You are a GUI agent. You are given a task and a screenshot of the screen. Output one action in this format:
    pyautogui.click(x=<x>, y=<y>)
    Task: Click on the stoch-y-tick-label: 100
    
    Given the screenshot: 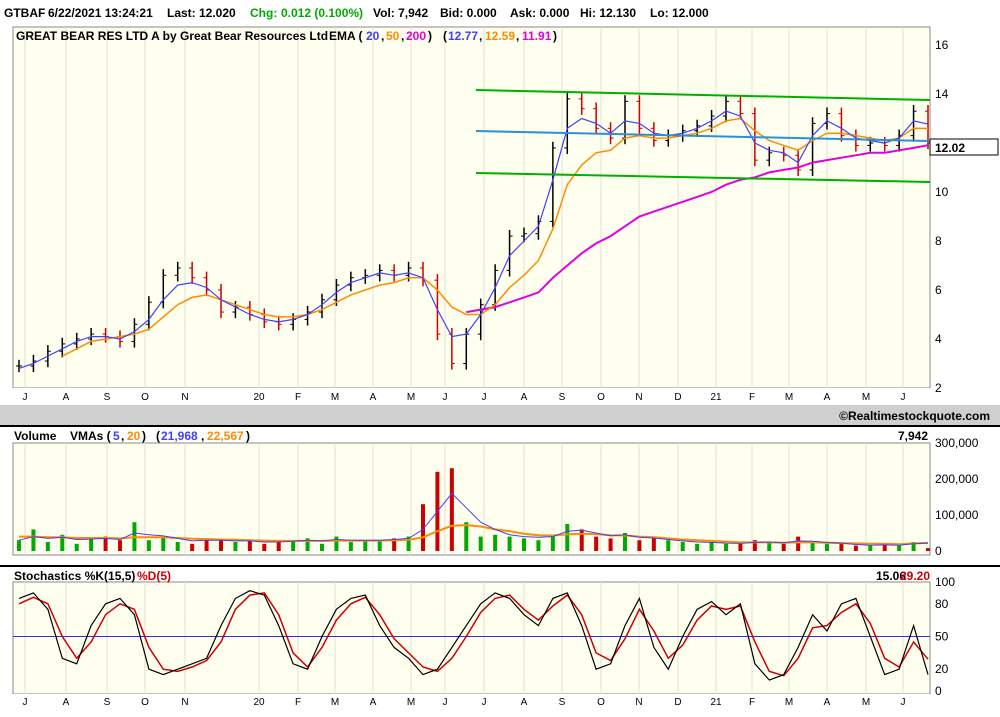 What is the action you would take?
    pyautogui.click(x=945, y=582)
    